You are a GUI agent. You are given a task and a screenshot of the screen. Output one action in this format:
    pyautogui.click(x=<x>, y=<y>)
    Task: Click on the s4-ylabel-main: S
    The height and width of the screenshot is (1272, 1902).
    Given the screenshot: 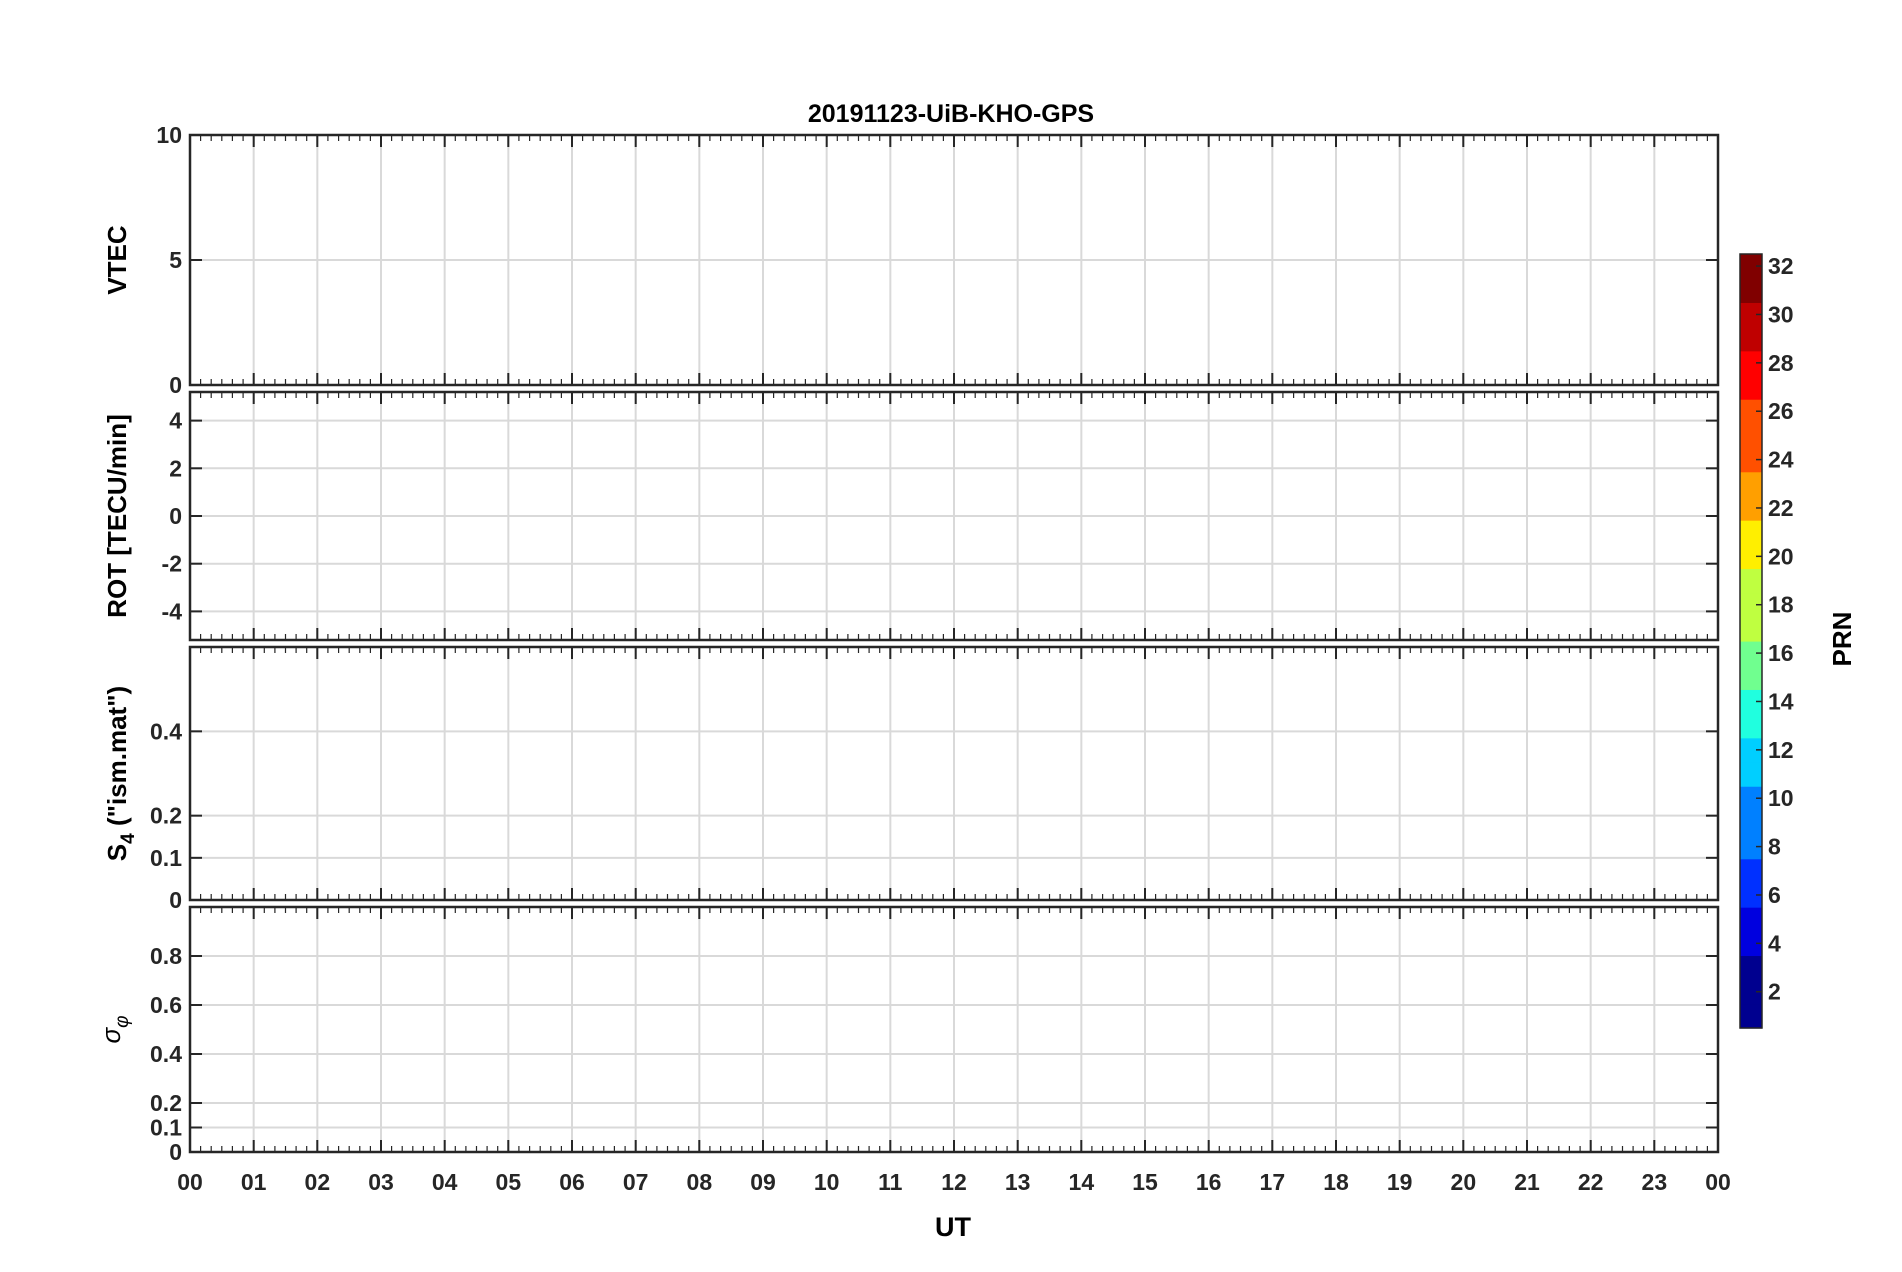 What is the action you would take?
    pyautogui.click(x=117, y=852)
    